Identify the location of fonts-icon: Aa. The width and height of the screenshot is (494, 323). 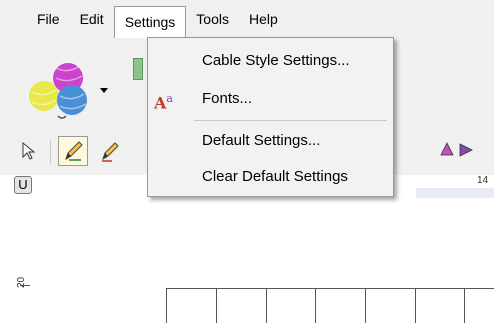
(163, 102).